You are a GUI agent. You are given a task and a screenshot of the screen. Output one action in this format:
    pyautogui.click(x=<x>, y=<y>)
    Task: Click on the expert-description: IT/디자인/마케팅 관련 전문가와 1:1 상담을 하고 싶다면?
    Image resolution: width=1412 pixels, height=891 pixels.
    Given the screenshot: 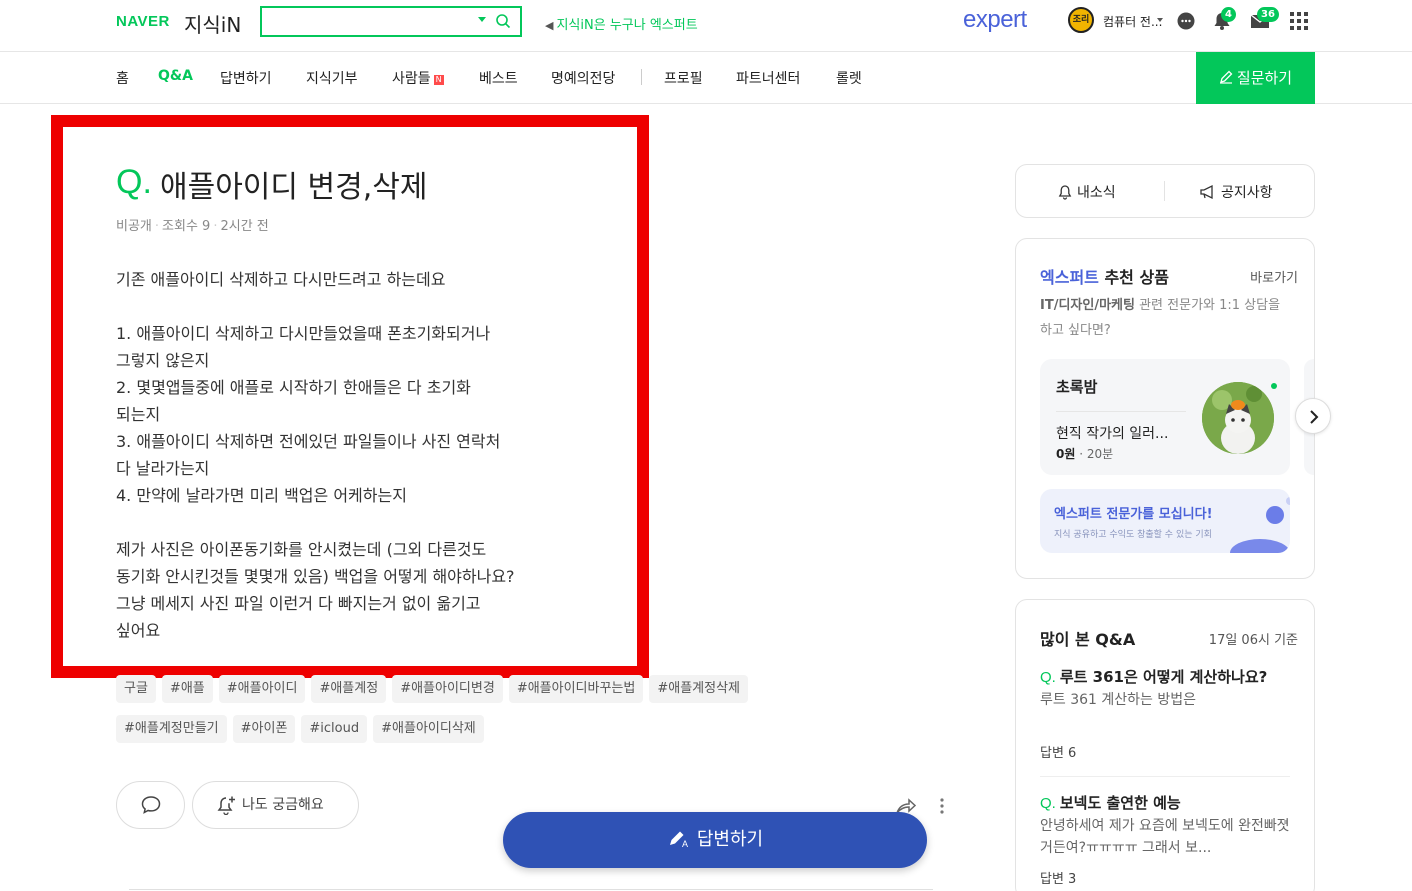 What is the action you would take?
    pyautogui.click(x=1160, y=318)
    